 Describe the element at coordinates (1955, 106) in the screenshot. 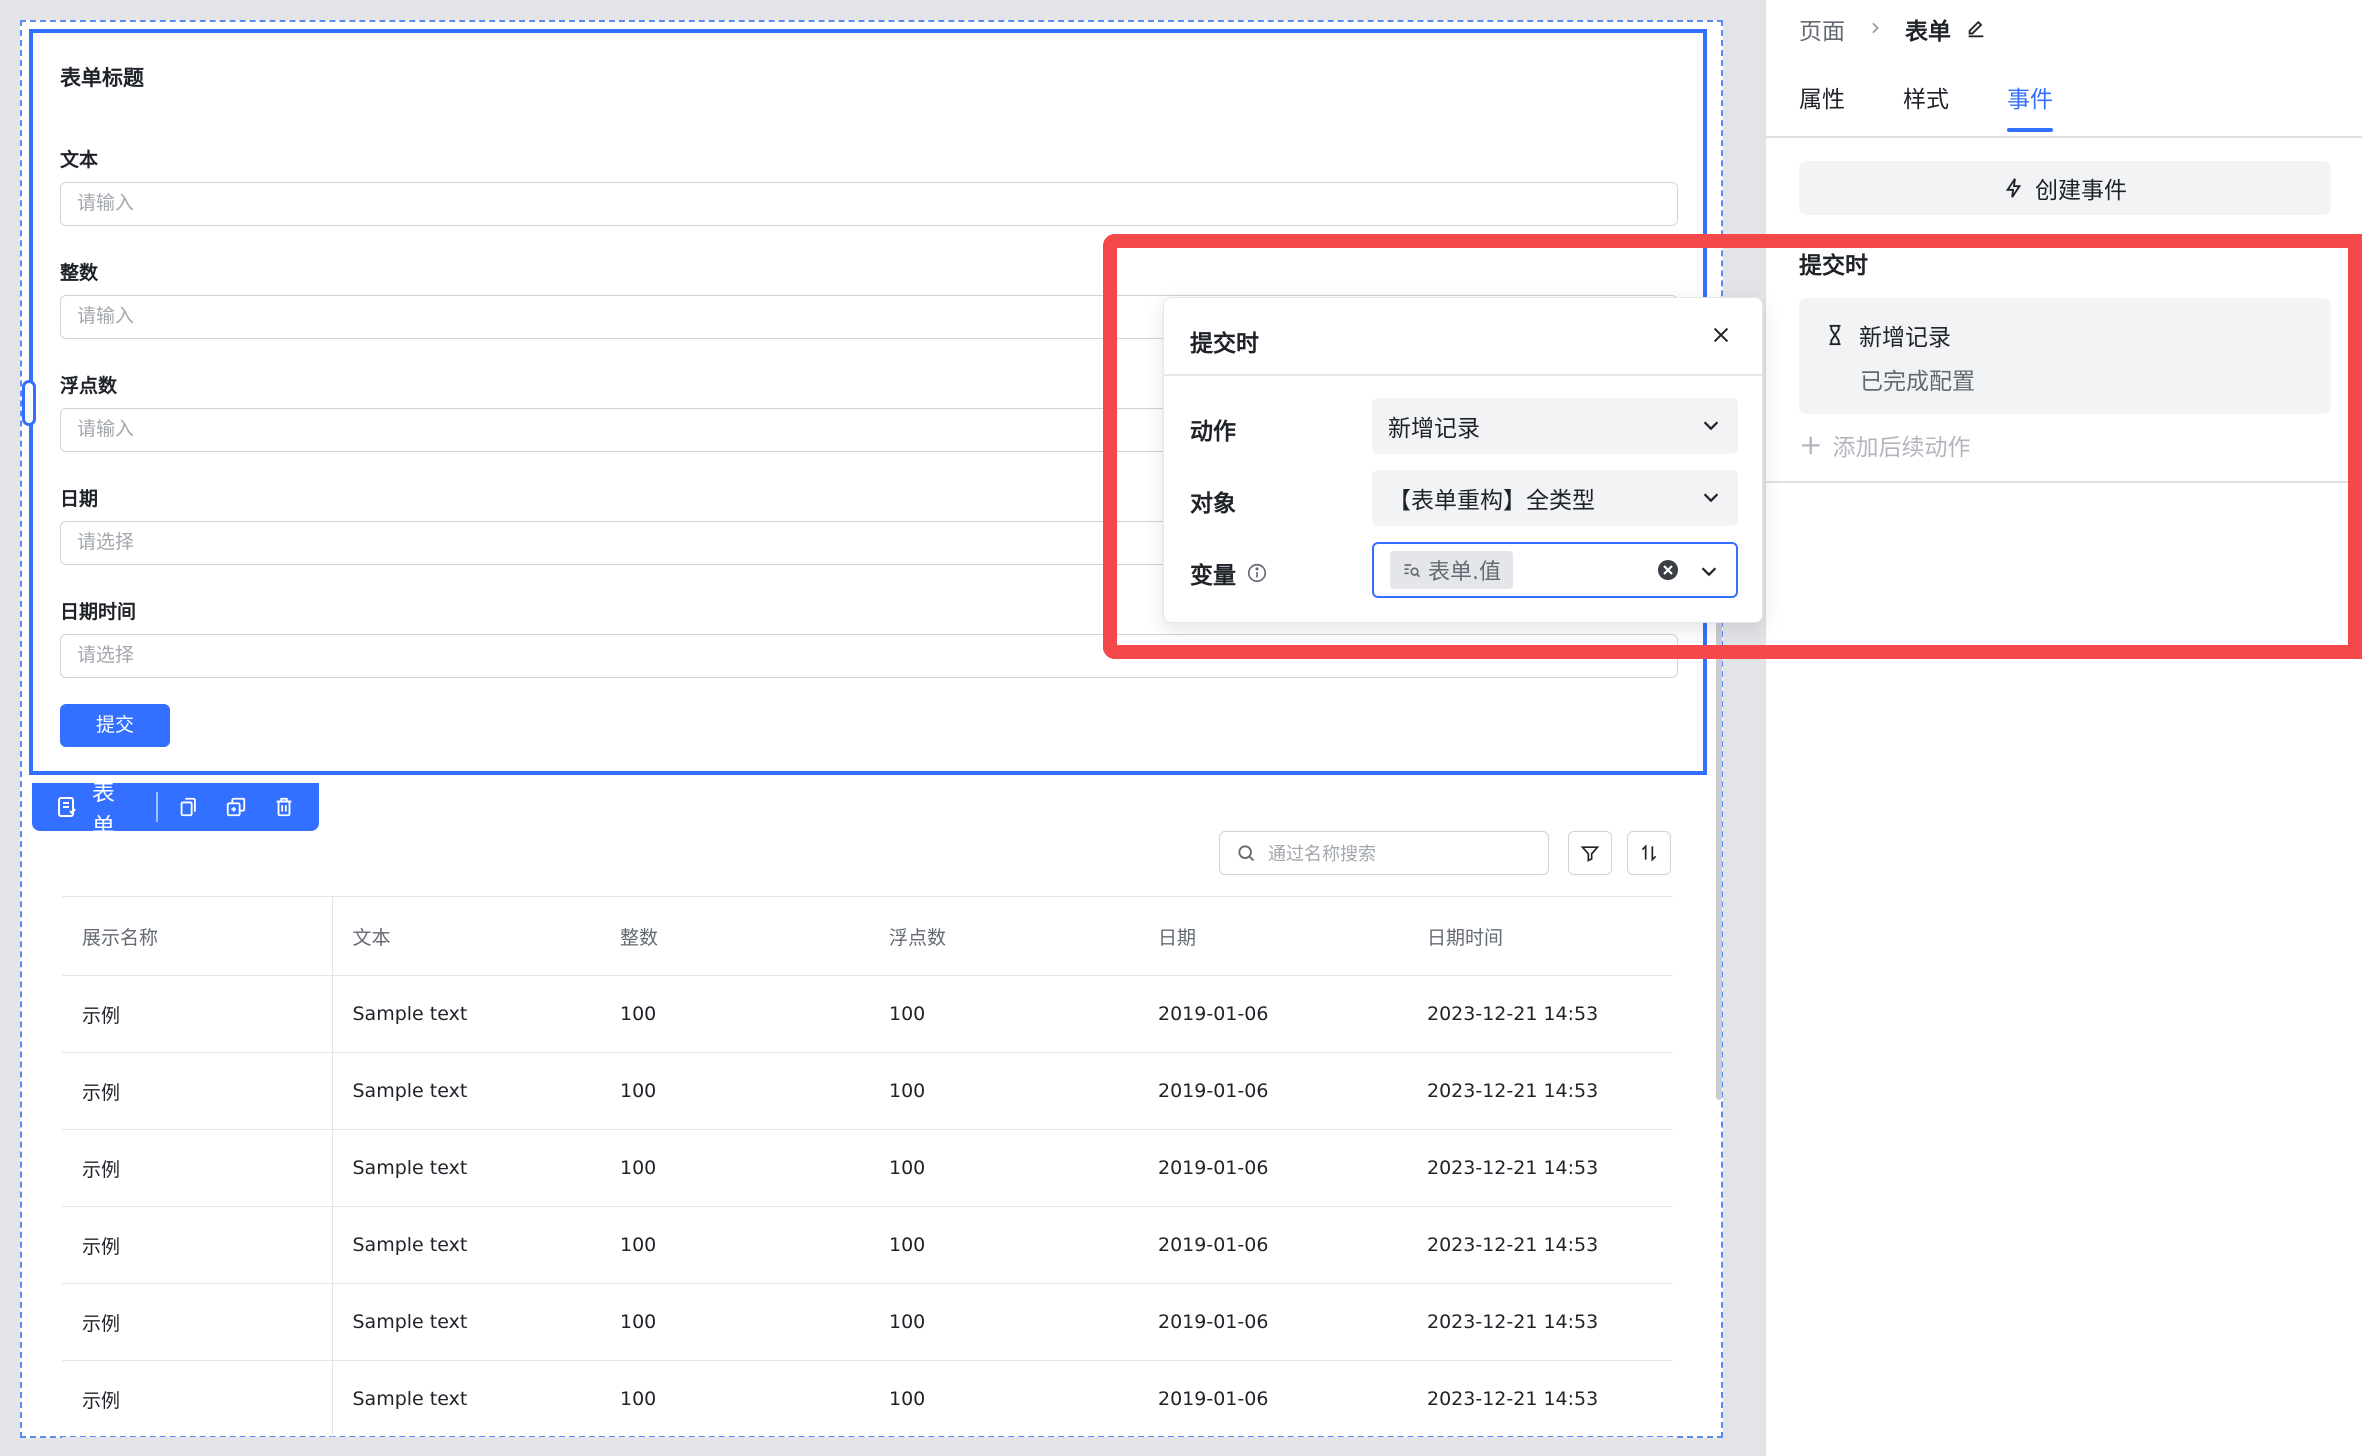

I see `panel-tabs: 属性 样式 事件` at that location.